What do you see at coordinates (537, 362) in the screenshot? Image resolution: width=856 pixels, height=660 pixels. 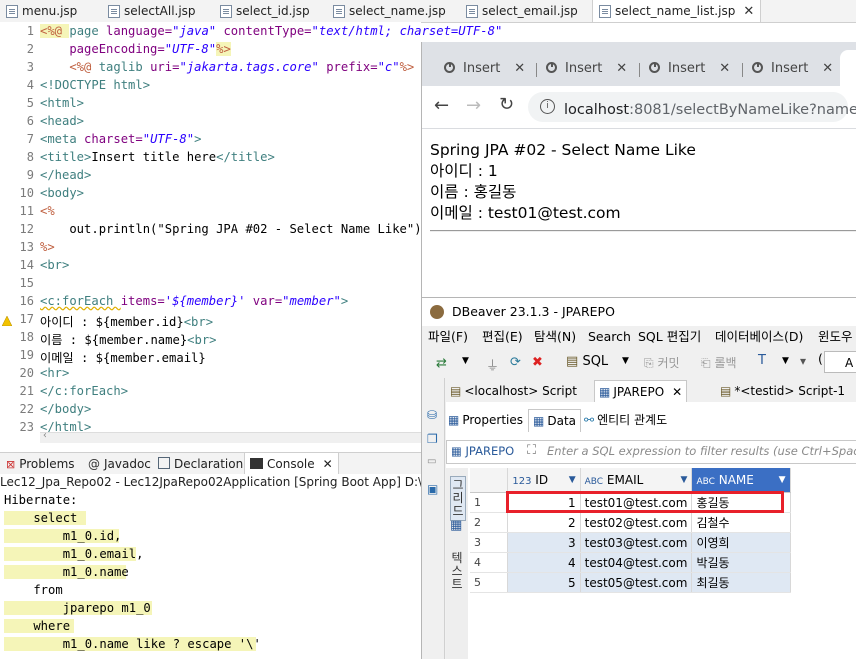 I see `invalidate-icon: ✖` at bounding box center [537, 362].